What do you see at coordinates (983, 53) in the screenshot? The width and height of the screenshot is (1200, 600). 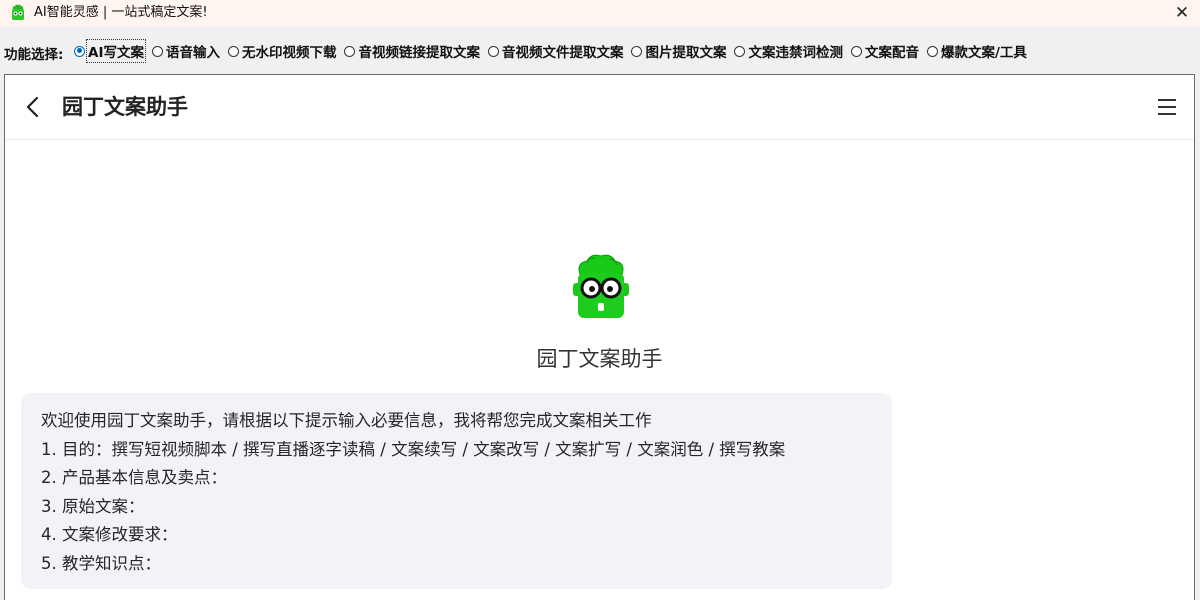 I see `radio-label: 爆款文案/工具` at bounding box center [983, 53].